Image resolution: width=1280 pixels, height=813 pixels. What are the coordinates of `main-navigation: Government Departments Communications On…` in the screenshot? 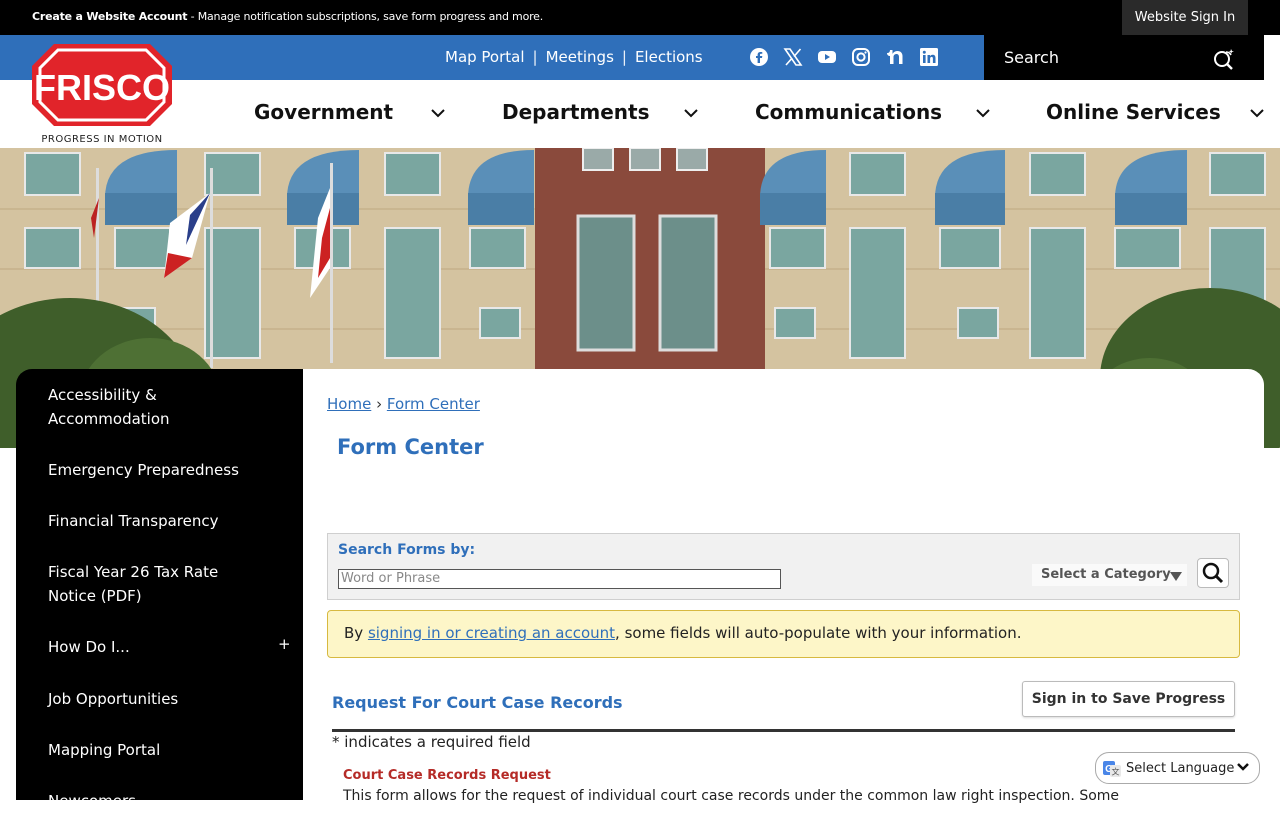 It's located at (640, 114).